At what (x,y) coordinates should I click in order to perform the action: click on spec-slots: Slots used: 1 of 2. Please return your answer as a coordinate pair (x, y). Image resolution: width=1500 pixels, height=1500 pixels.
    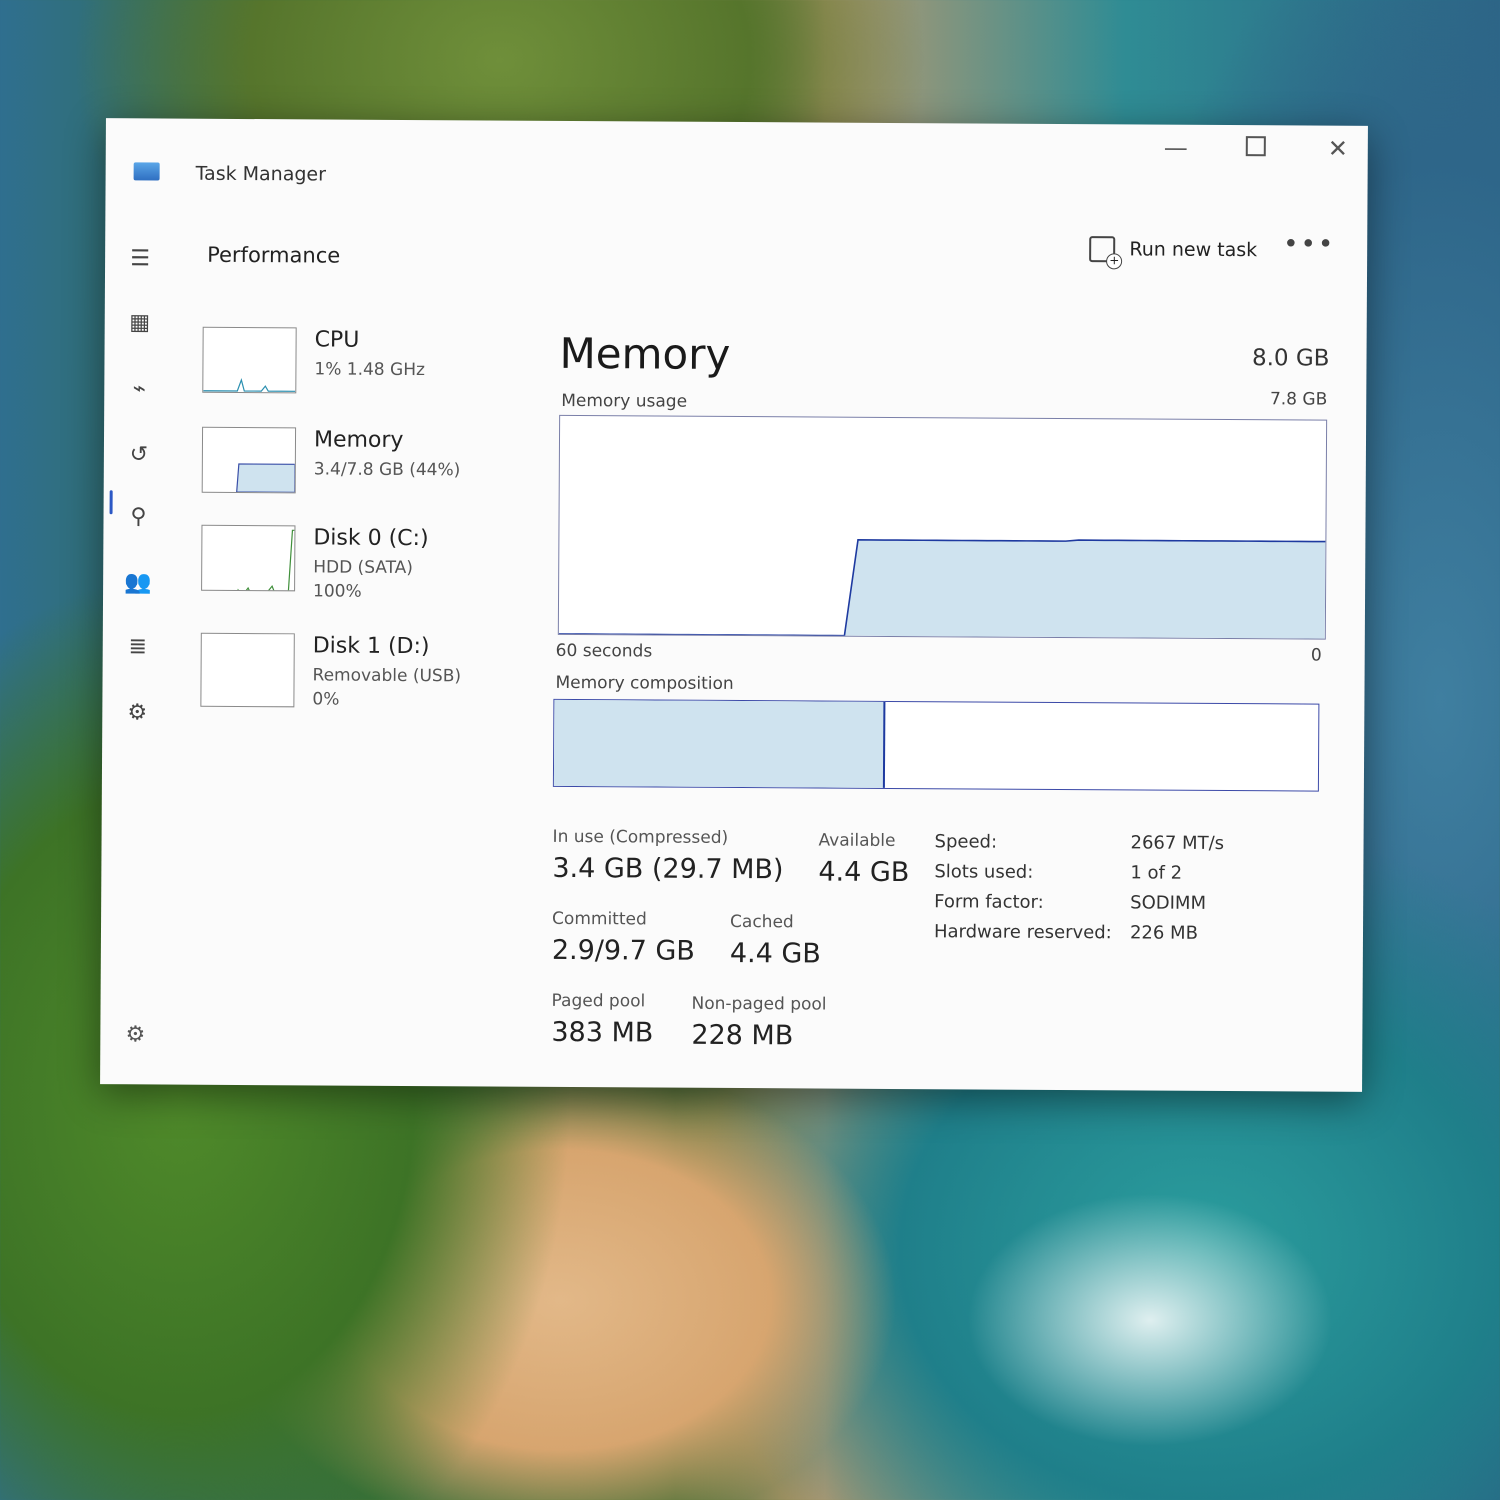
    Looking at the image, I should click on (1058, 872).